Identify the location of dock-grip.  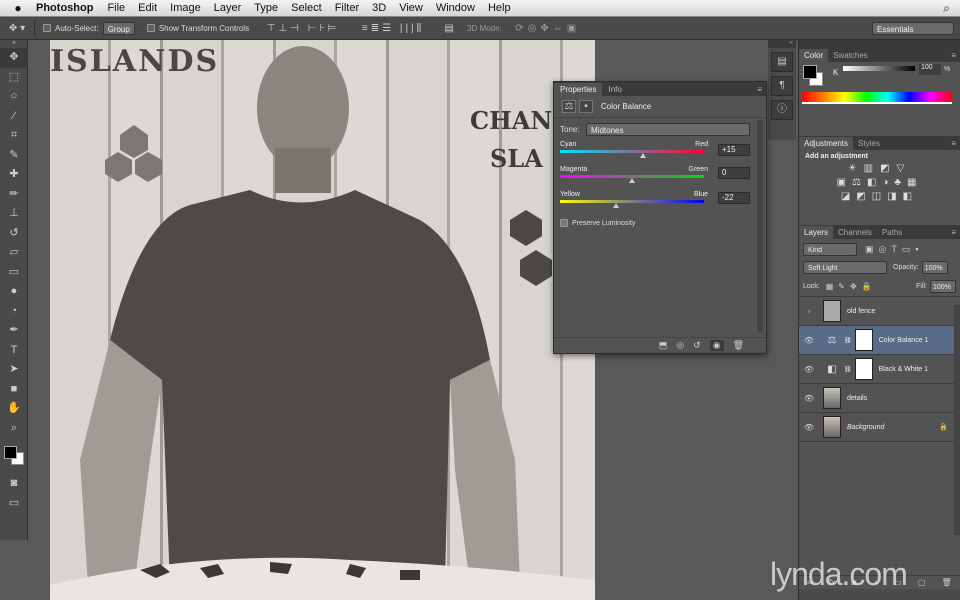
(879, 44).